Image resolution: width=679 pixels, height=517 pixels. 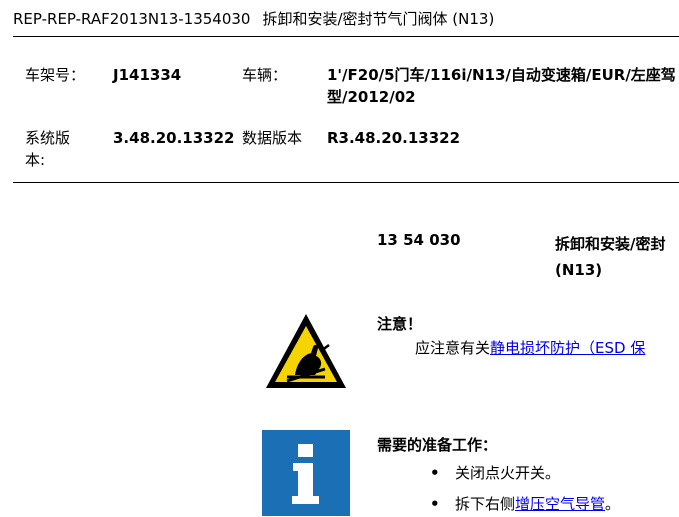 I want to click on document-code: REP-REP-RAF2013N13-1354030, so click(x=132, y=19).